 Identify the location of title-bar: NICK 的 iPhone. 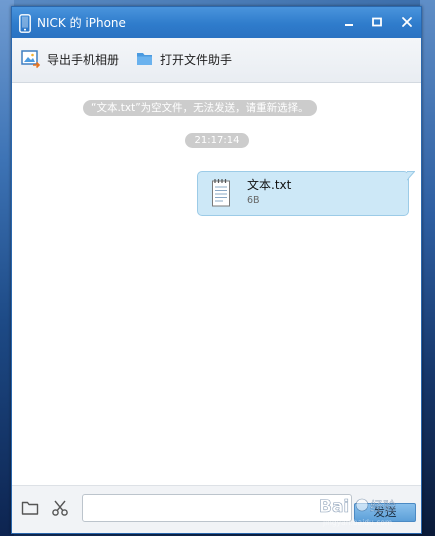
(216, 22).